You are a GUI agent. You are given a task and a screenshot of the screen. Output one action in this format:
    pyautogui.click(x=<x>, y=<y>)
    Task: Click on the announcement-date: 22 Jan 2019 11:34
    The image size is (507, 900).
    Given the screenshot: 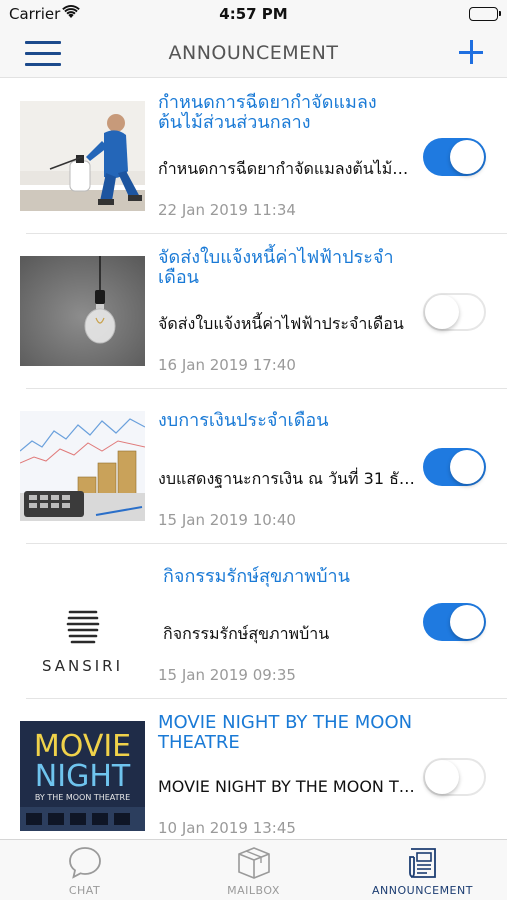 What is the action you would take?
    pyautogui.click(x=227, y=210)
    